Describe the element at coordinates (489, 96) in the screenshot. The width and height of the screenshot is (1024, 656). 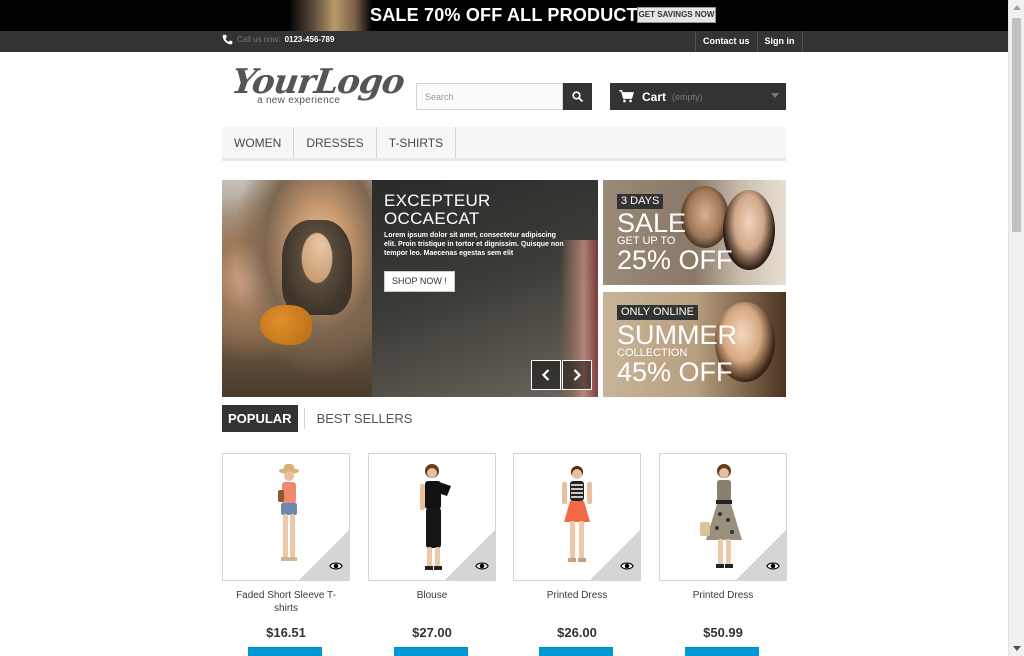
I see `search-input` at that location.